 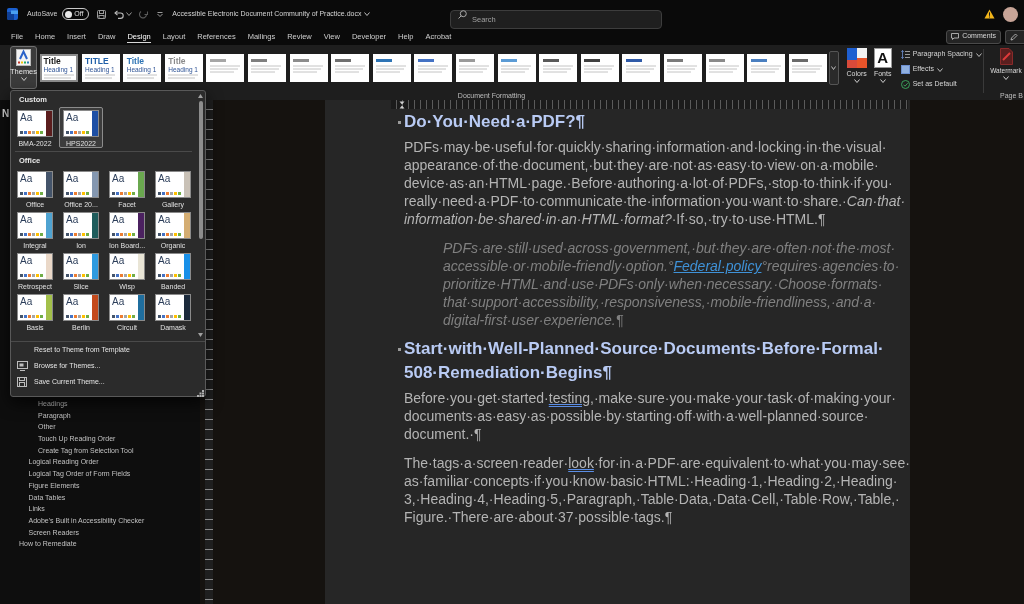 I want to click on style-title: TITLE, so click(x=97, y=61).